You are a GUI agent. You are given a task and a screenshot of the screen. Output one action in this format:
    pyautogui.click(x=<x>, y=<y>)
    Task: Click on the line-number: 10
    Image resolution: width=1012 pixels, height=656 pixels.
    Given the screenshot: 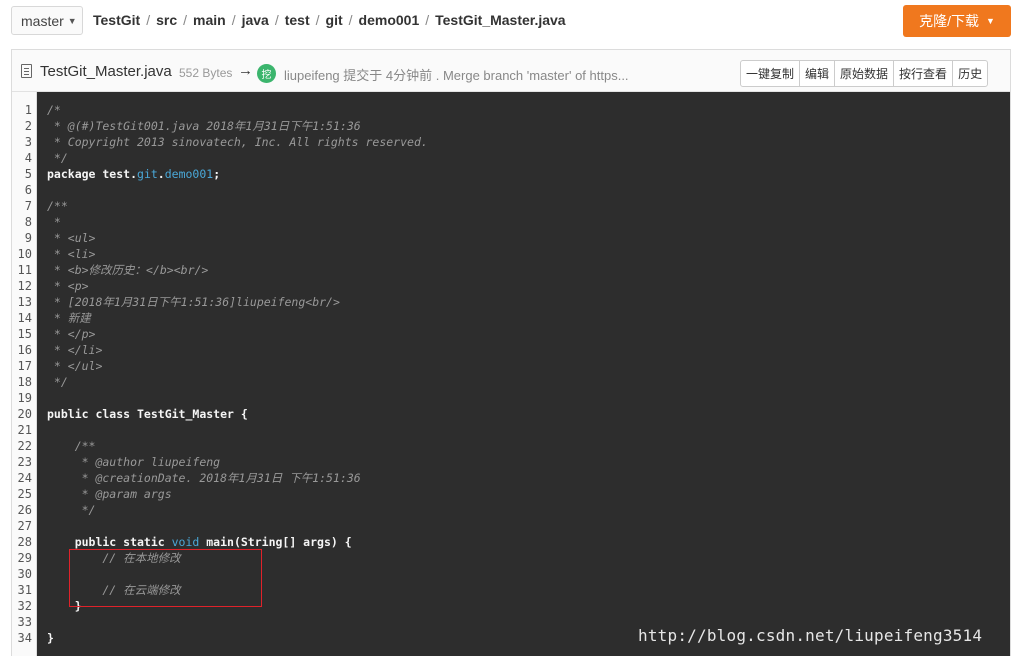 What is the action you would take?
    pyautogui.click(x=24, y=254)
    